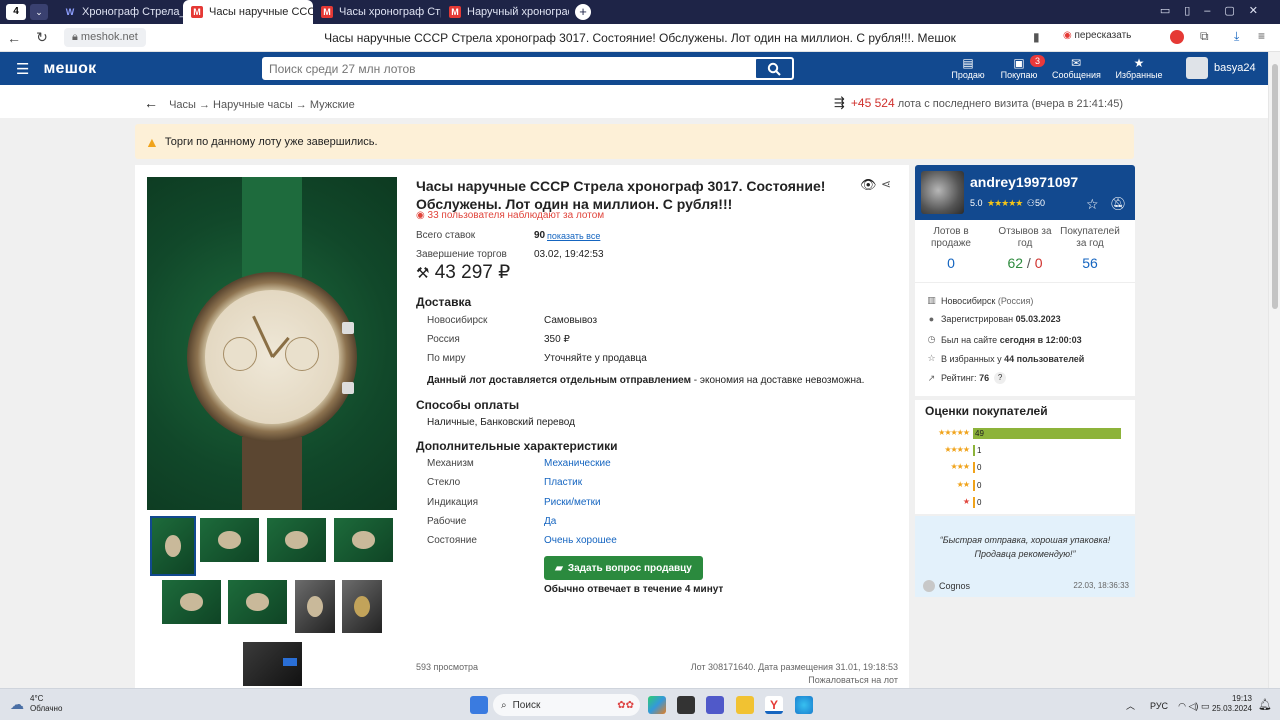 The image size is (1280, 720). What do you see at coordinates (583, 12) in the screenshot?
I see `new-tab-plus-icon: +` at bounding box center [583, 12].